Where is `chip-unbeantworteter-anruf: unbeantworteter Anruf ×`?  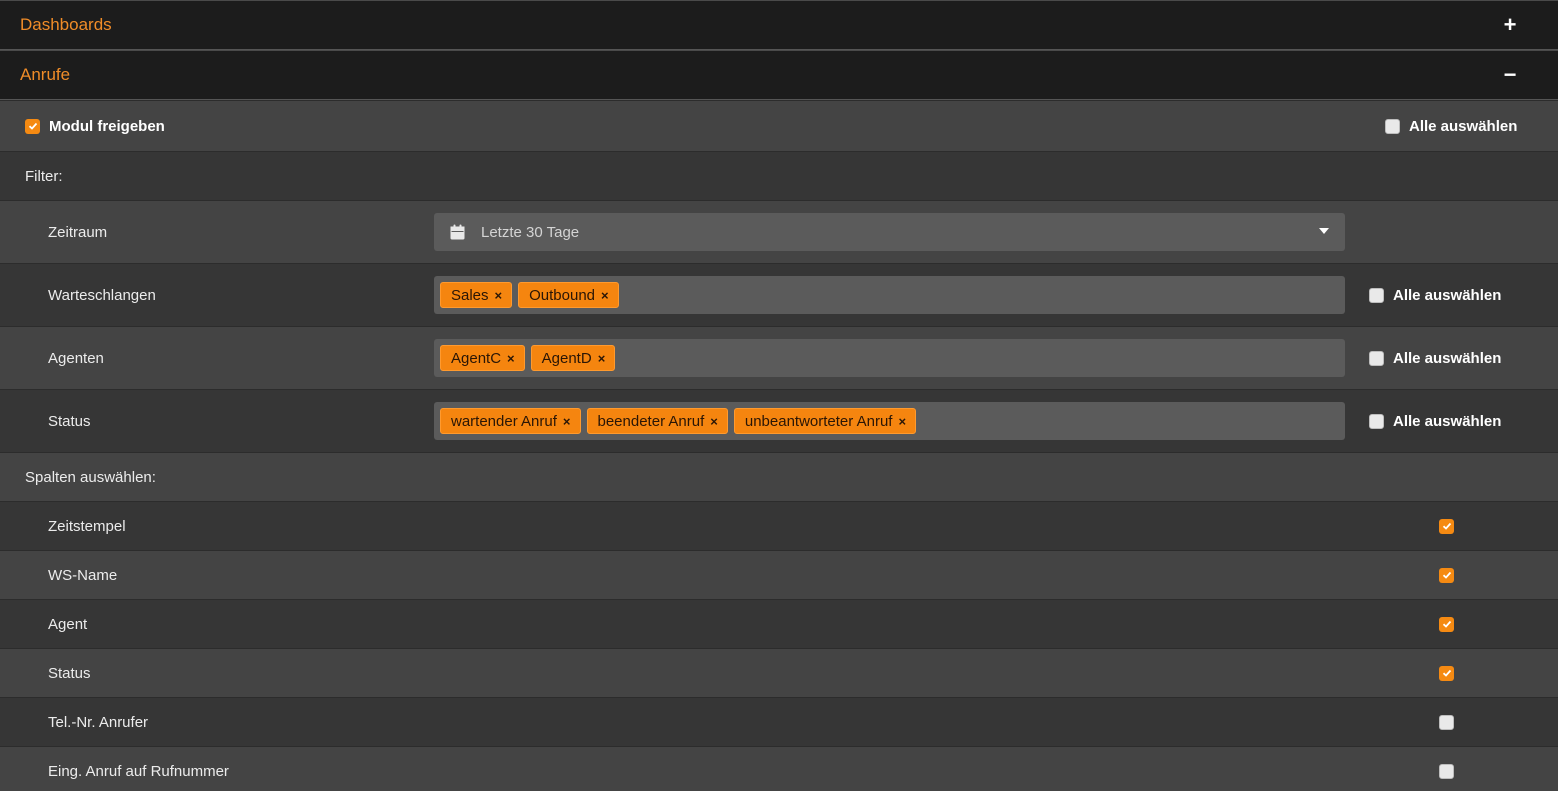
chip-unbeantworteter-anruf: unbeantworteter Anruf × is located at coordinates (825, 421).